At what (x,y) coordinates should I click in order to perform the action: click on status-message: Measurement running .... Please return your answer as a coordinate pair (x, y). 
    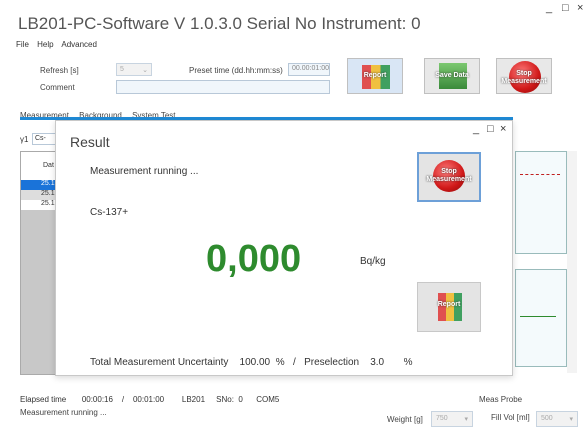
    Looking at the image, I should click on (63, 412).